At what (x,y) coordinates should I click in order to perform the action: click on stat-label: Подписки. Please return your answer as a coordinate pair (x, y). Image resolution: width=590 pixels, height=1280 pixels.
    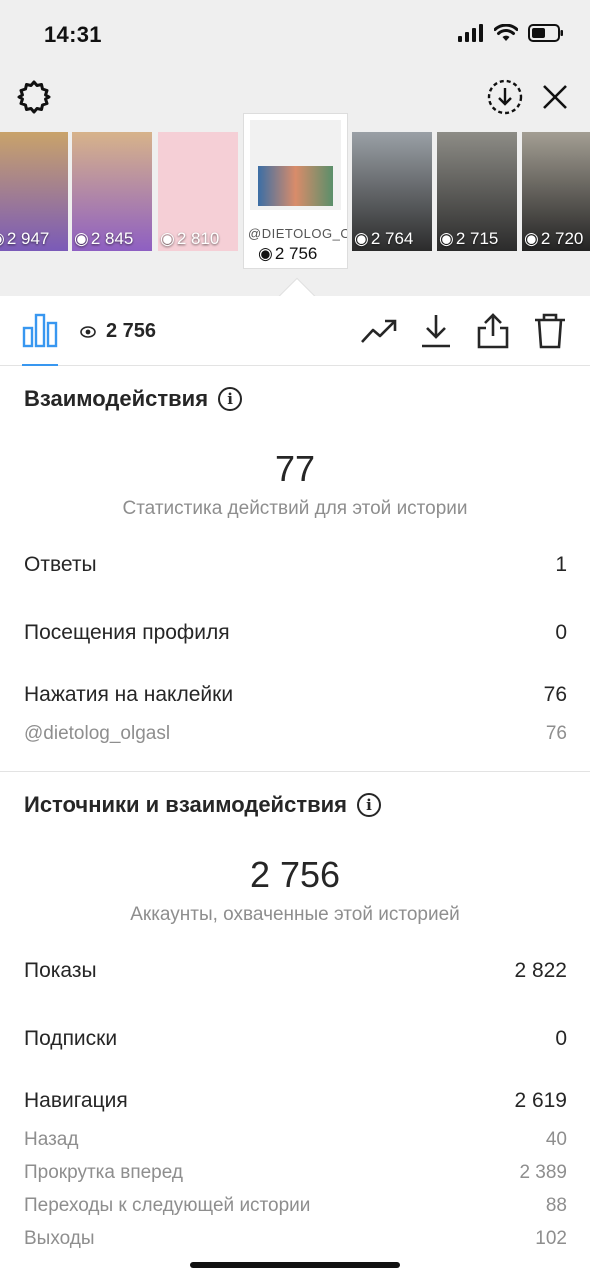
    Looking at the image, I should click on (71, 1038).